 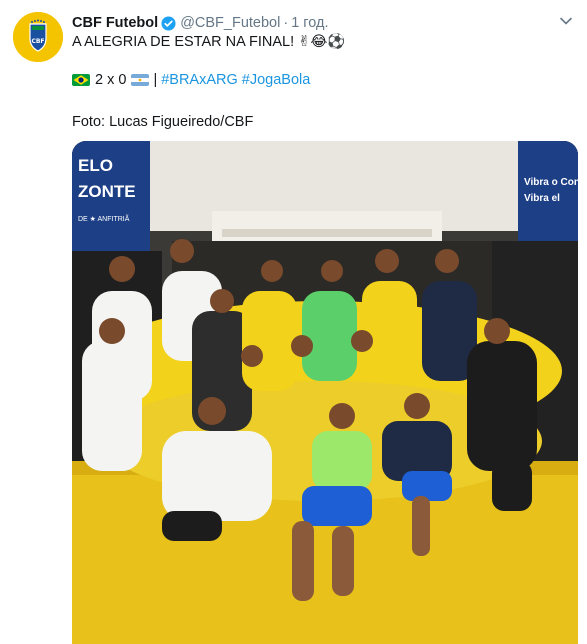 I want to click on tweet-headline: A ALEGRIA DE ESTAR NA FINAL!, so click(x=183, y=42).